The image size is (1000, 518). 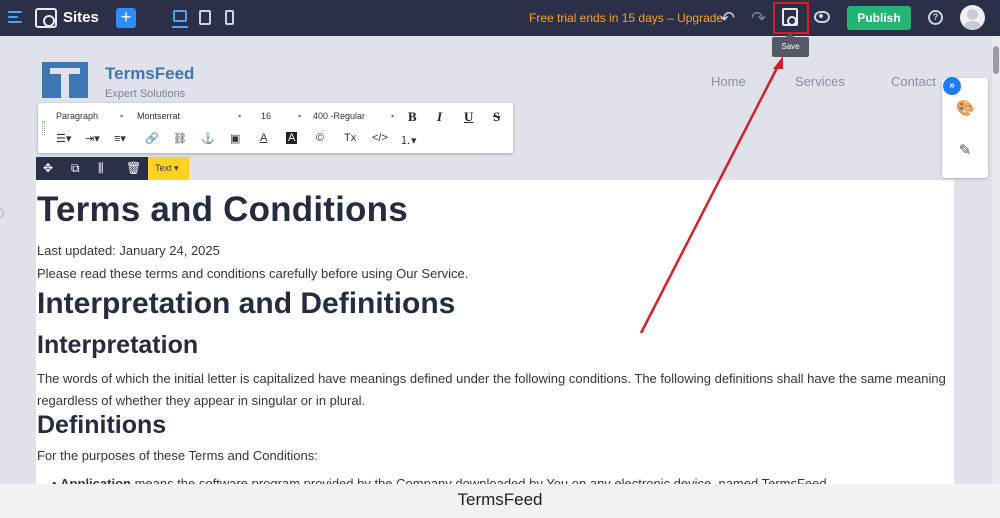 What do you see at coordinates (92, 168) in the screenshot?
I see `element-action-bar: ✥ ⧉ ⫼ 🗑` at bounding box center [92, 168].